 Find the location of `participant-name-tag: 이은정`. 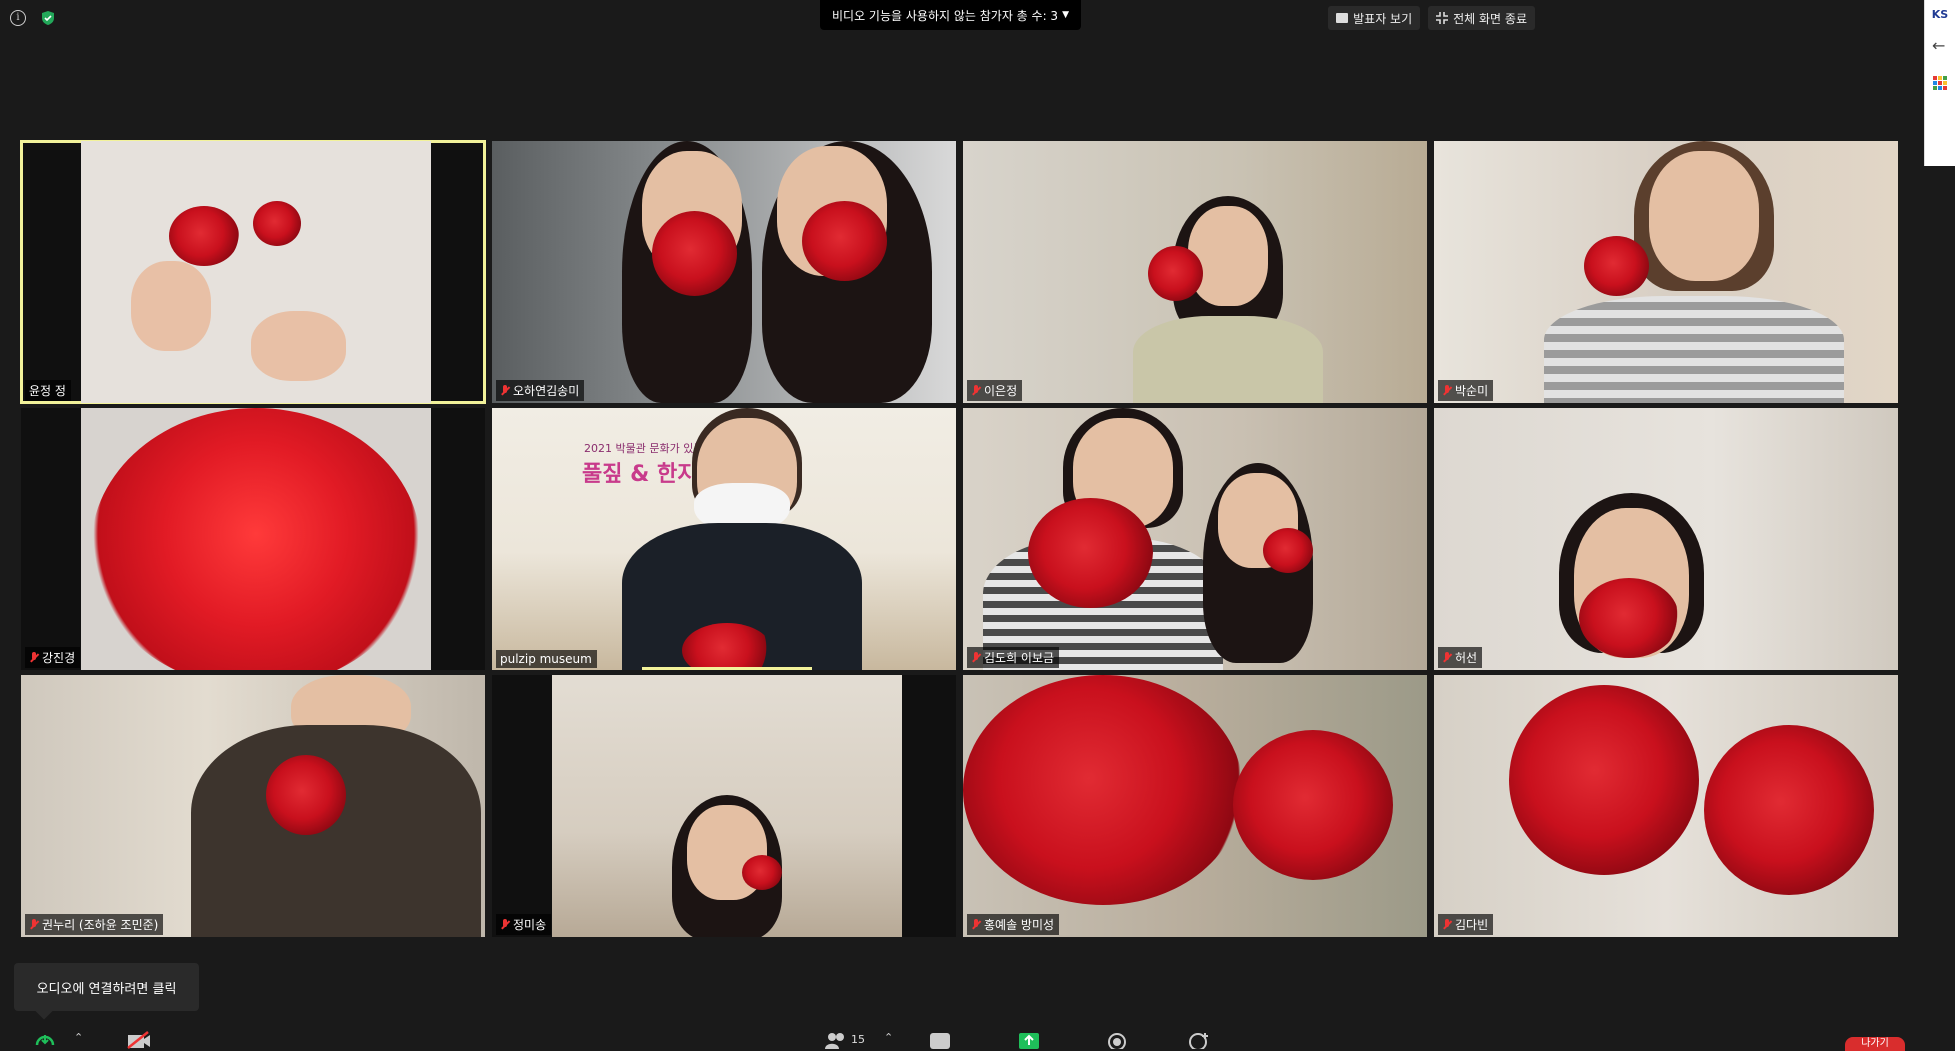

participant-name-tag: 이은정 is located at coordinates (995, 390).